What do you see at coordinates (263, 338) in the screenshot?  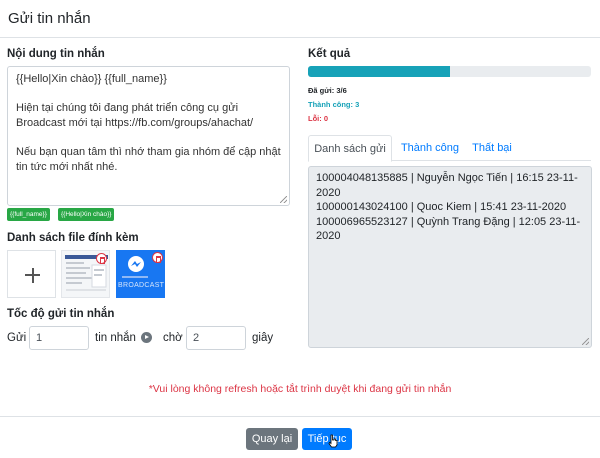 I see `seconds-label: giây` at bounding box center [263, 338].